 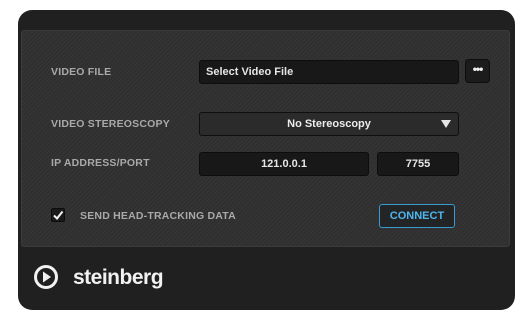 What do you see at coordinates (446, 124) in the screenshot?
I see `dropdown-arrow-icon` at bounding box center [446, 124].